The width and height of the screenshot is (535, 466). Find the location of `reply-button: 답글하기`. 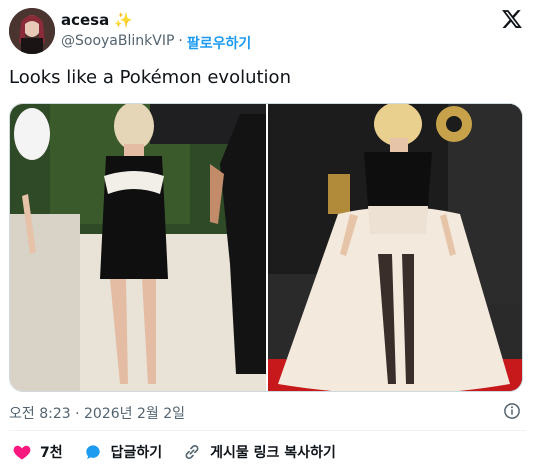

reply-button: 답글하기 is located at coordinates (123, 452).